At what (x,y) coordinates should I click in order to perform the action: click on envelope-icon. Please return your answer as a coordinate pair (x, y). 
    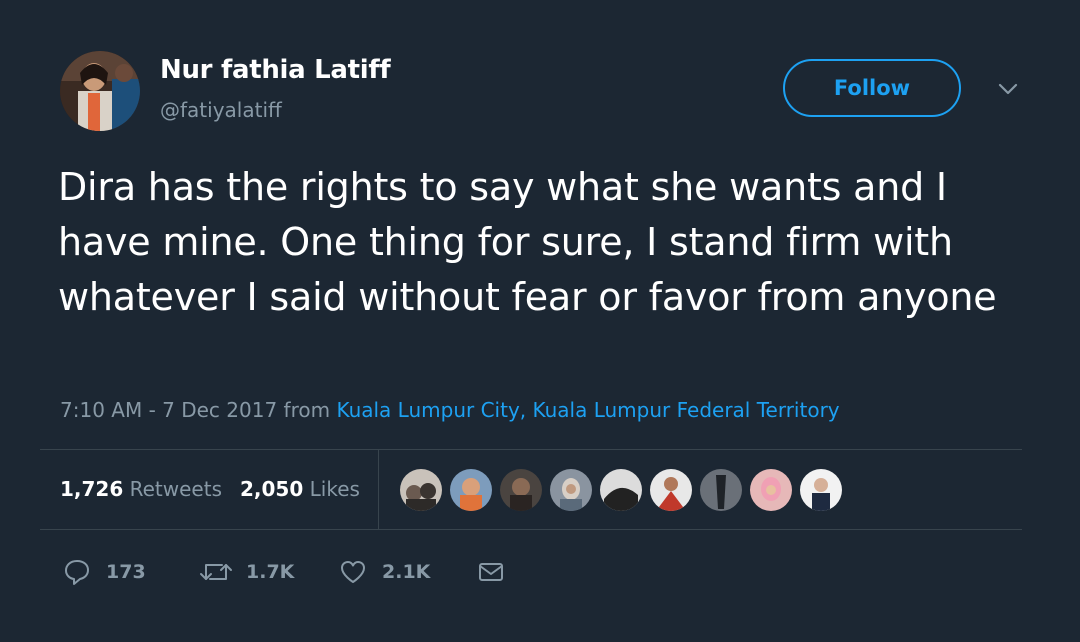
    Looking at the image, I should click on (491, 572).